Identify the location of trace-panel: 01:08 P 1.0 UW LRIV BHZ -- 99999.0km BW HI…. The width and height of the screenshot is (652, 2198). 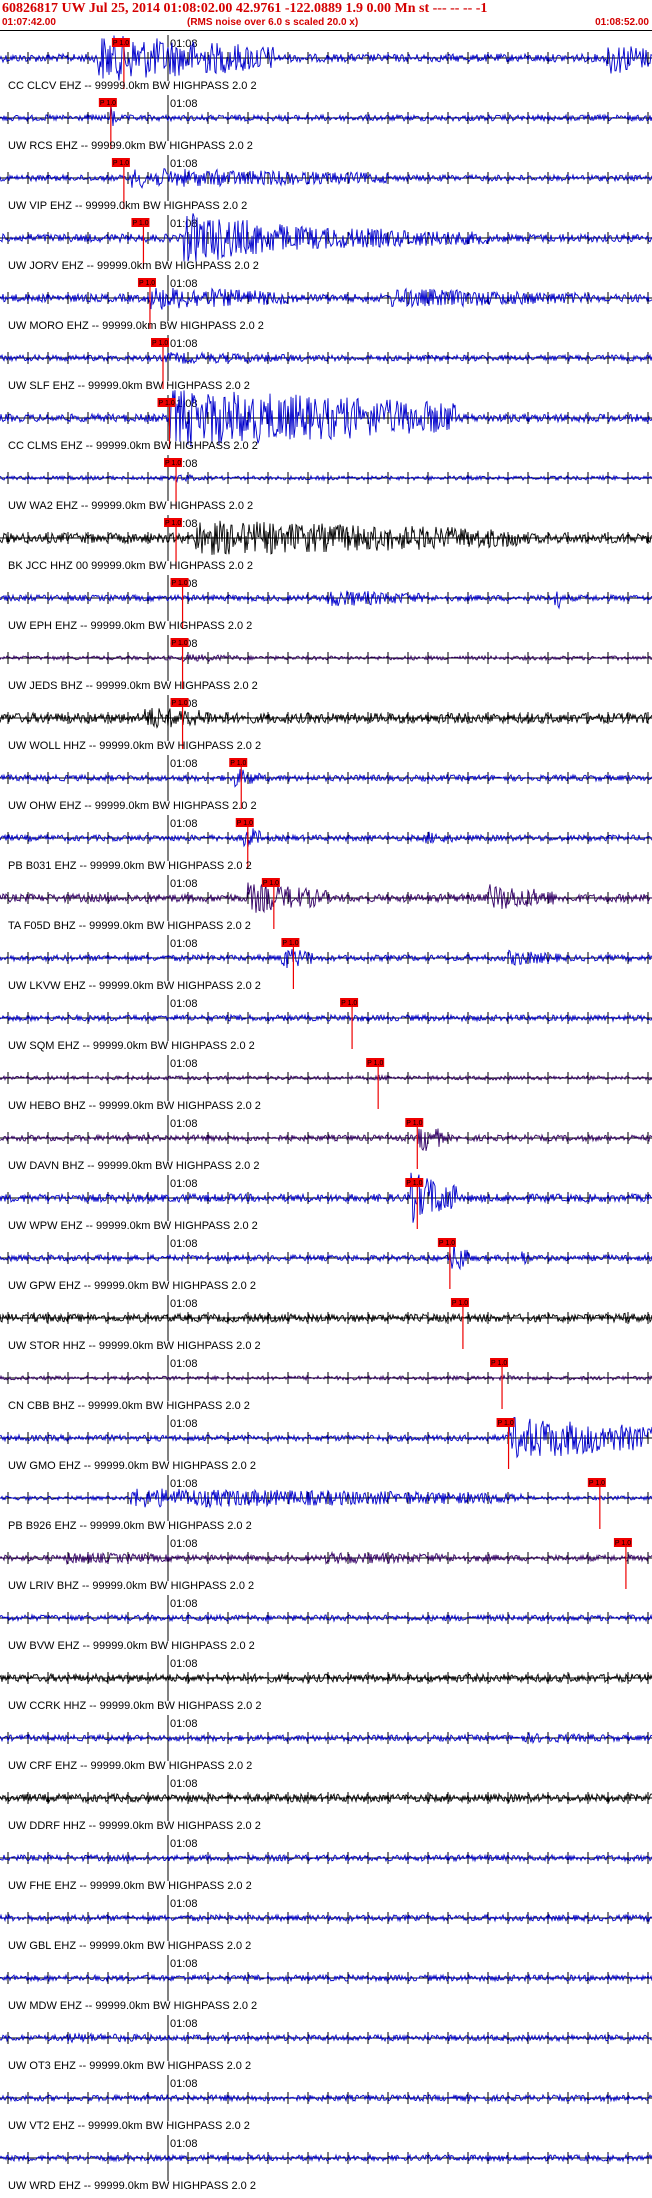
(326, 1563).